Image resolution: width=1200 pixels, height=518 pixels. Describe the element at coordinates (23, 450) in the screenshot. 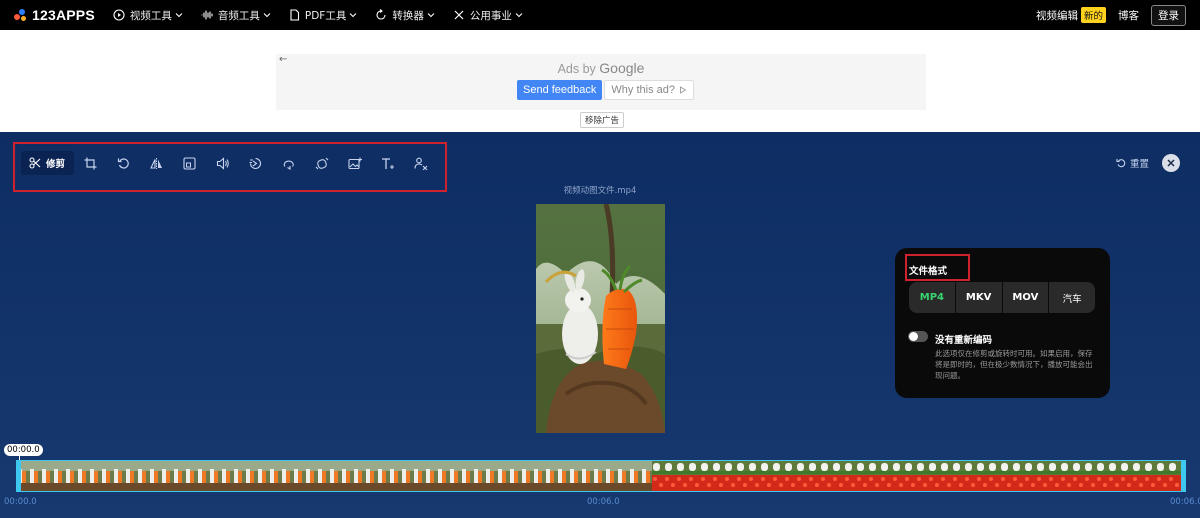

I see `current-timecode: 00:00.0` at that location.